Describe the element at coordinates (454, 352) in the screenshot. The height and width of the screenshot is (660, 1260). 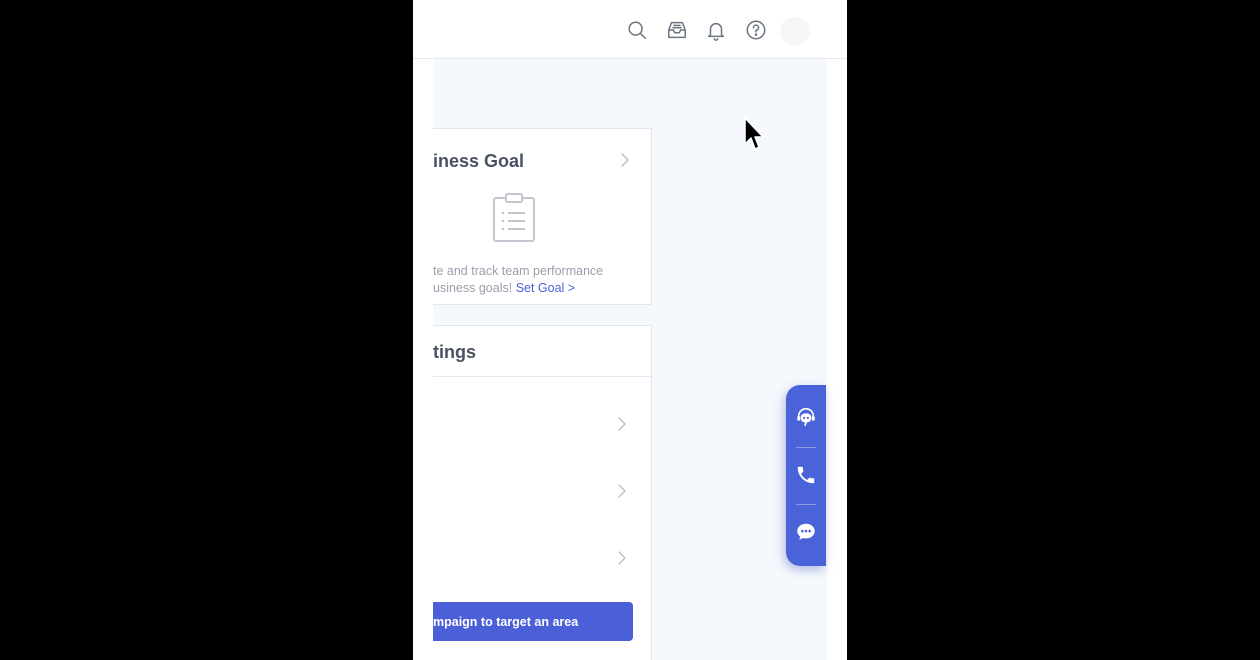
I see `settings-title: tings` at that location.